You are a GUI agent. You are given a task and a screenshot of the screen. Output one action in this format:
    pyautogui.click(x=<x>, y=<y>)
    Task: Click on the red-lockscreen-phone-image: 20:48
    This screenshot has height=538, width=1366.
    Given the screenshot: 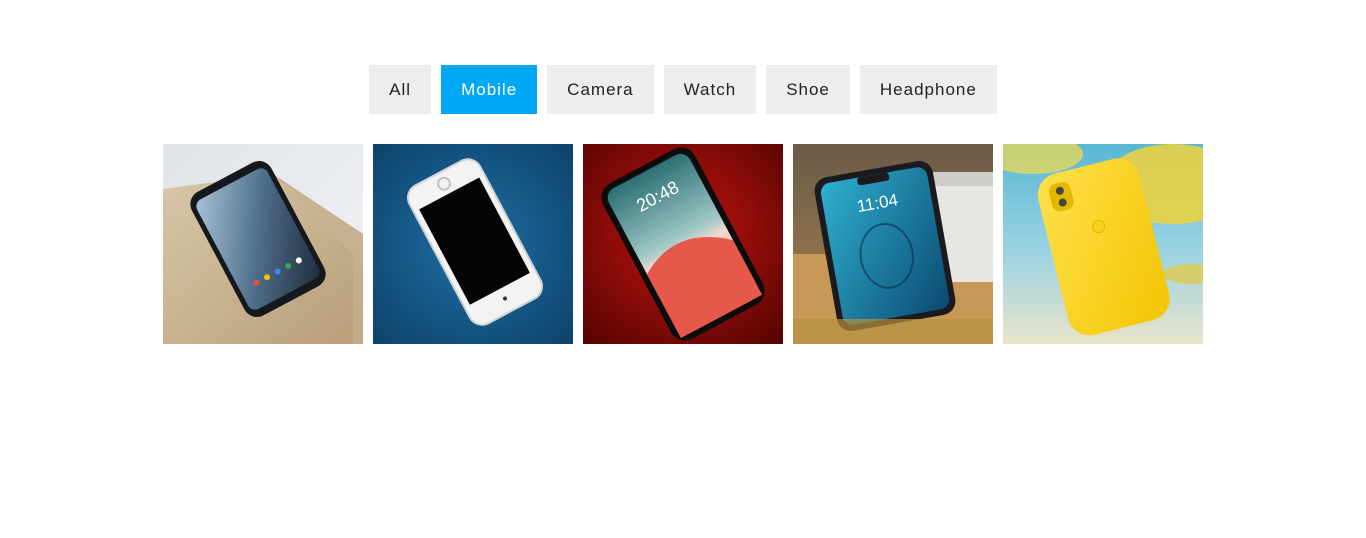 What is the action you would take?
    pyautogui.click(x=683, y=244)
    